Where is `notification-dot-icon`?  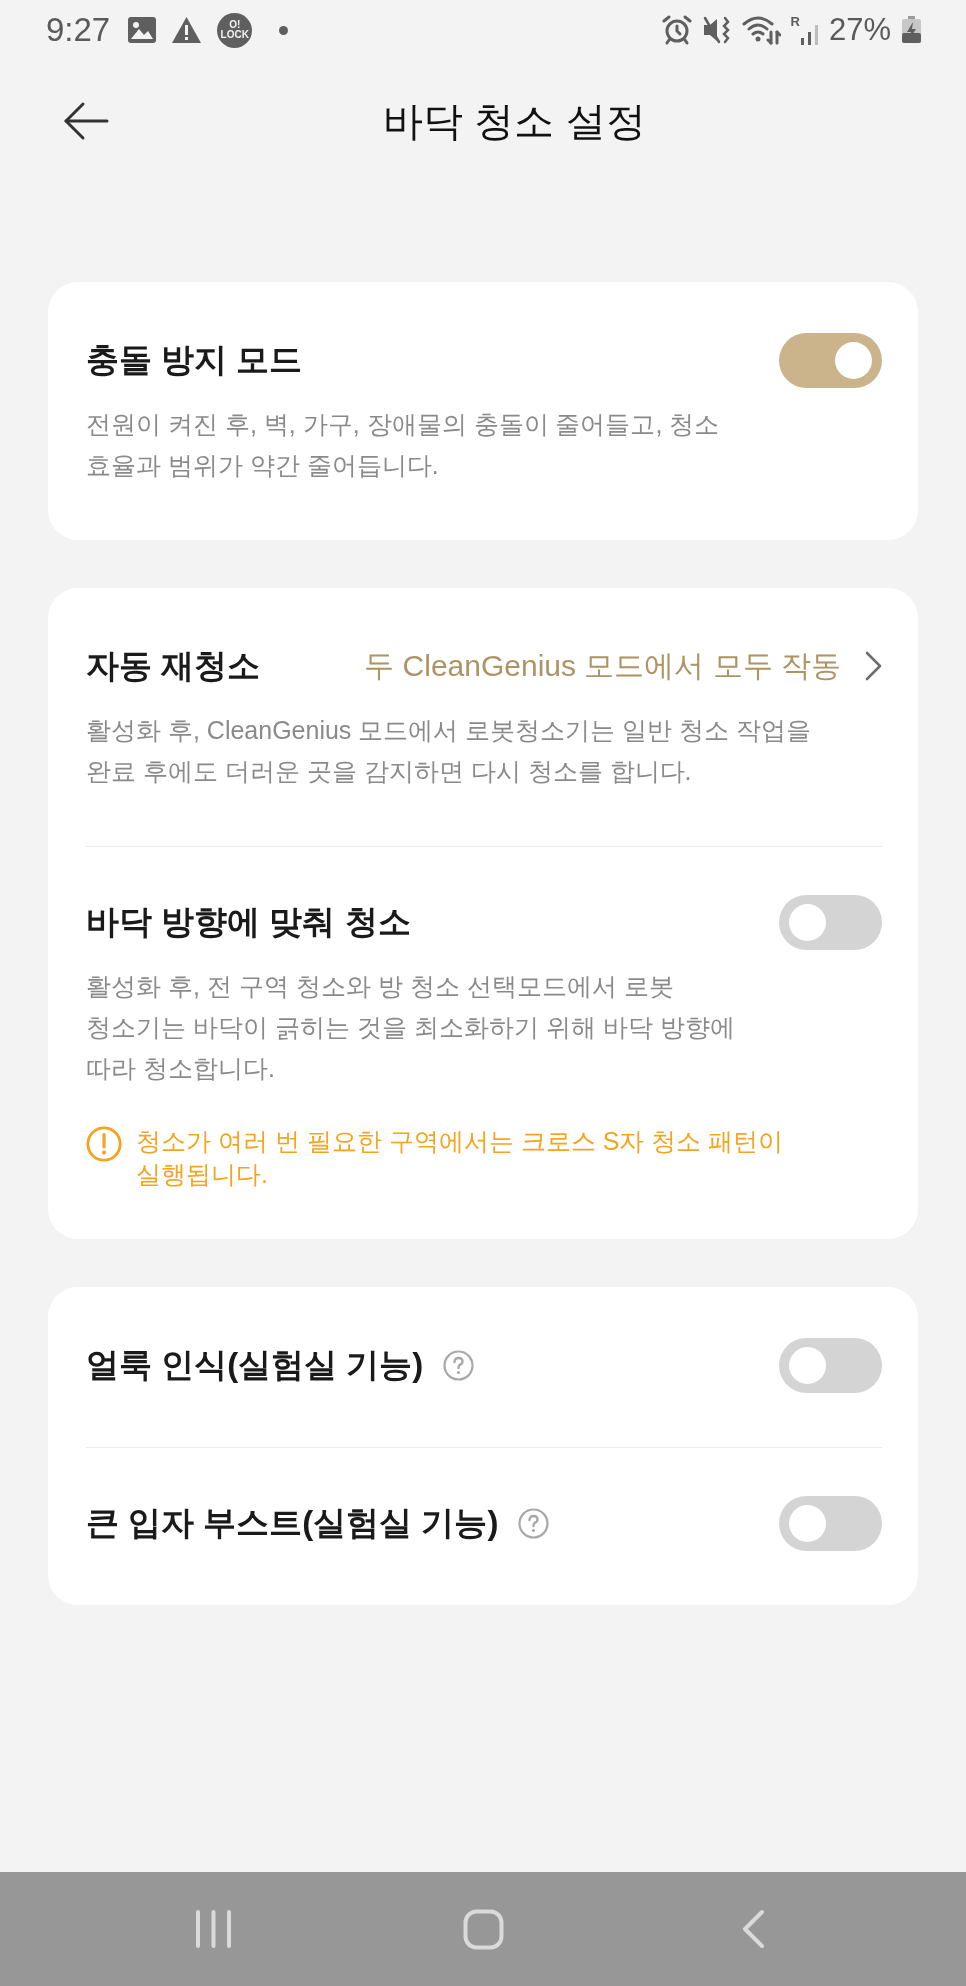 notification-dot-icon is located at coordinates (284, 30).